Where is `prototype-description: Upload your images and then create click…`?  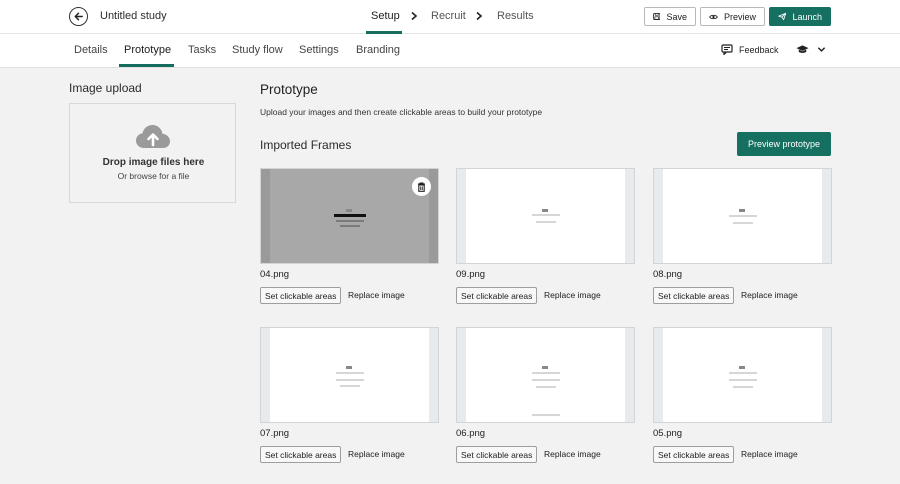
prototype-description: Upload your images and then create click… is located at coordinates (401, 112).